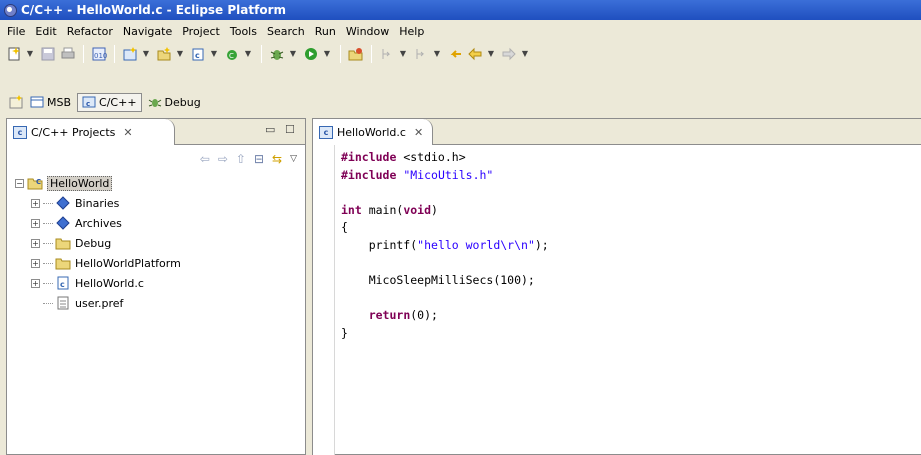  I want to click on back-dropdown-icon: ▼, so click(491, 54).